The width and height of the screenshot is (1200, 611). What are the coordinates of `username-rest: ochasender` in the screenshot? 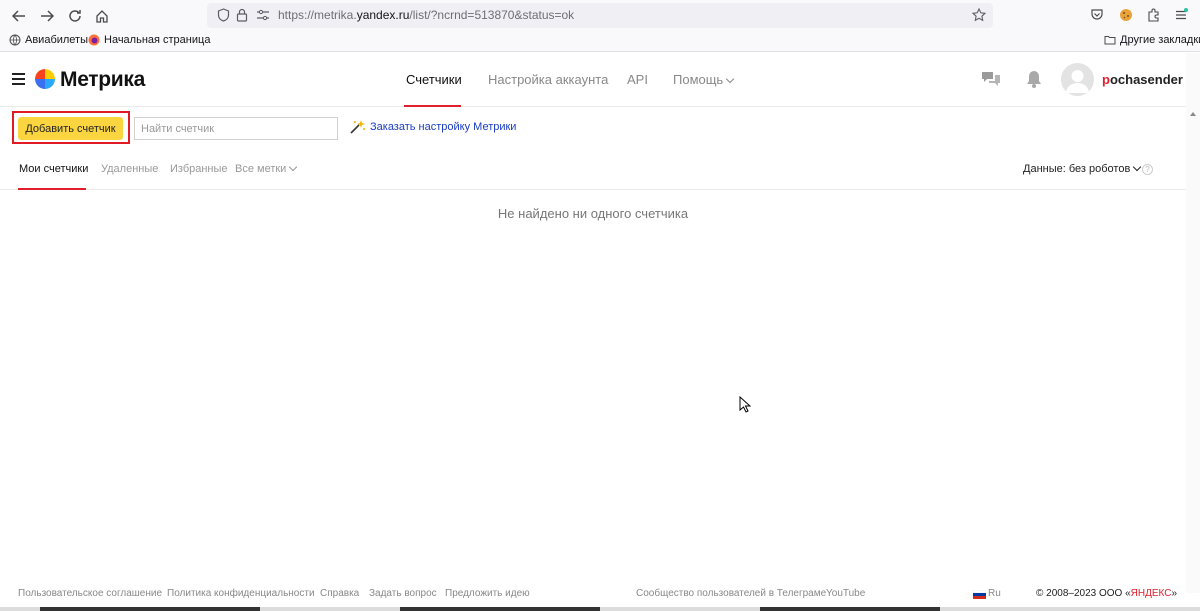 It's located at (1146, 79).